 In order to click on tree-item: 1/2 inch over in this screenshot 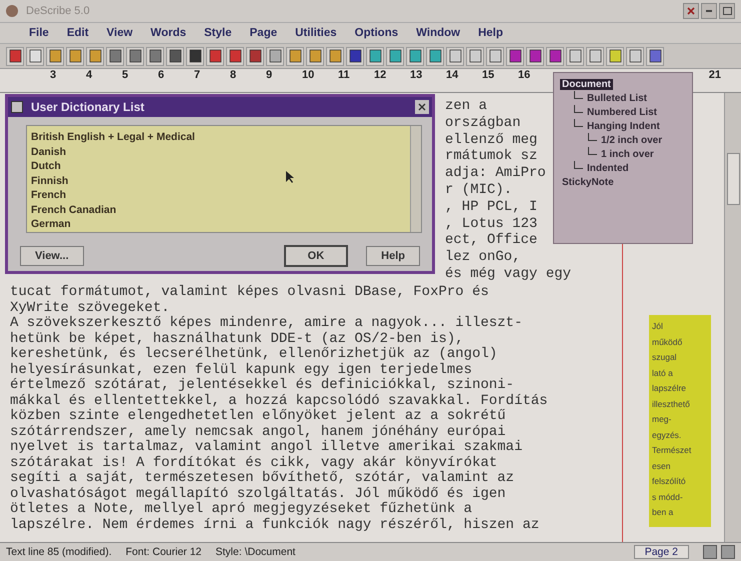, I will do `click(631, 140)`.